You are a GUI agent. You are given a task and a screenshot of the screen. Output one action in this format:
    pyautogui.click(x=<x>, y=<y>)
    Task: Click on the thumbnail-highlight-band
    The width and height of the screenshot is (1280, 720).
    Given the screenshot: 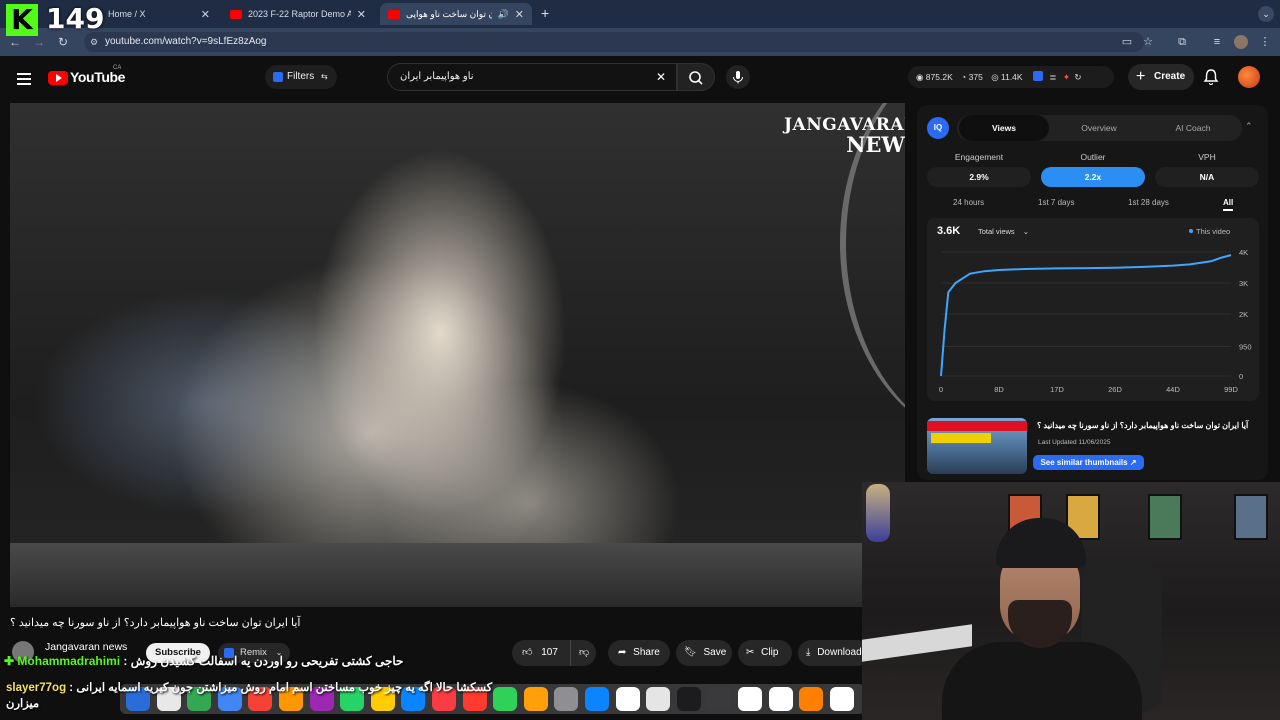 What is the action you would take?
    pyautogui.click(x=961, y=438)
    